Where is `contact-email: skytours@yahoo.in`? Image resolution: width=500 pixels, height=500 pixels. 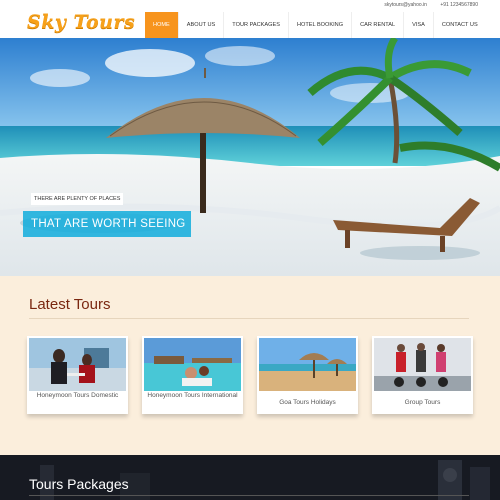
contact-email: skytours@yahoo.in is located at coordinates (405, 5).